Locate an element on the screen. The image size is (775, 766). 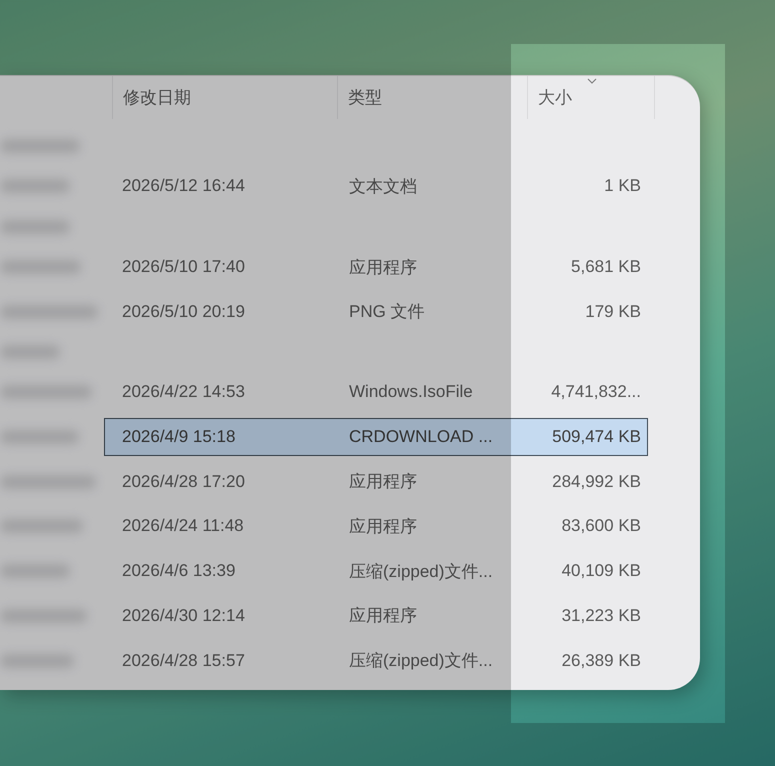
file-row: 2026/5/10 20:19 PNG 文件 179 KB is located at coordinates (376, 311).